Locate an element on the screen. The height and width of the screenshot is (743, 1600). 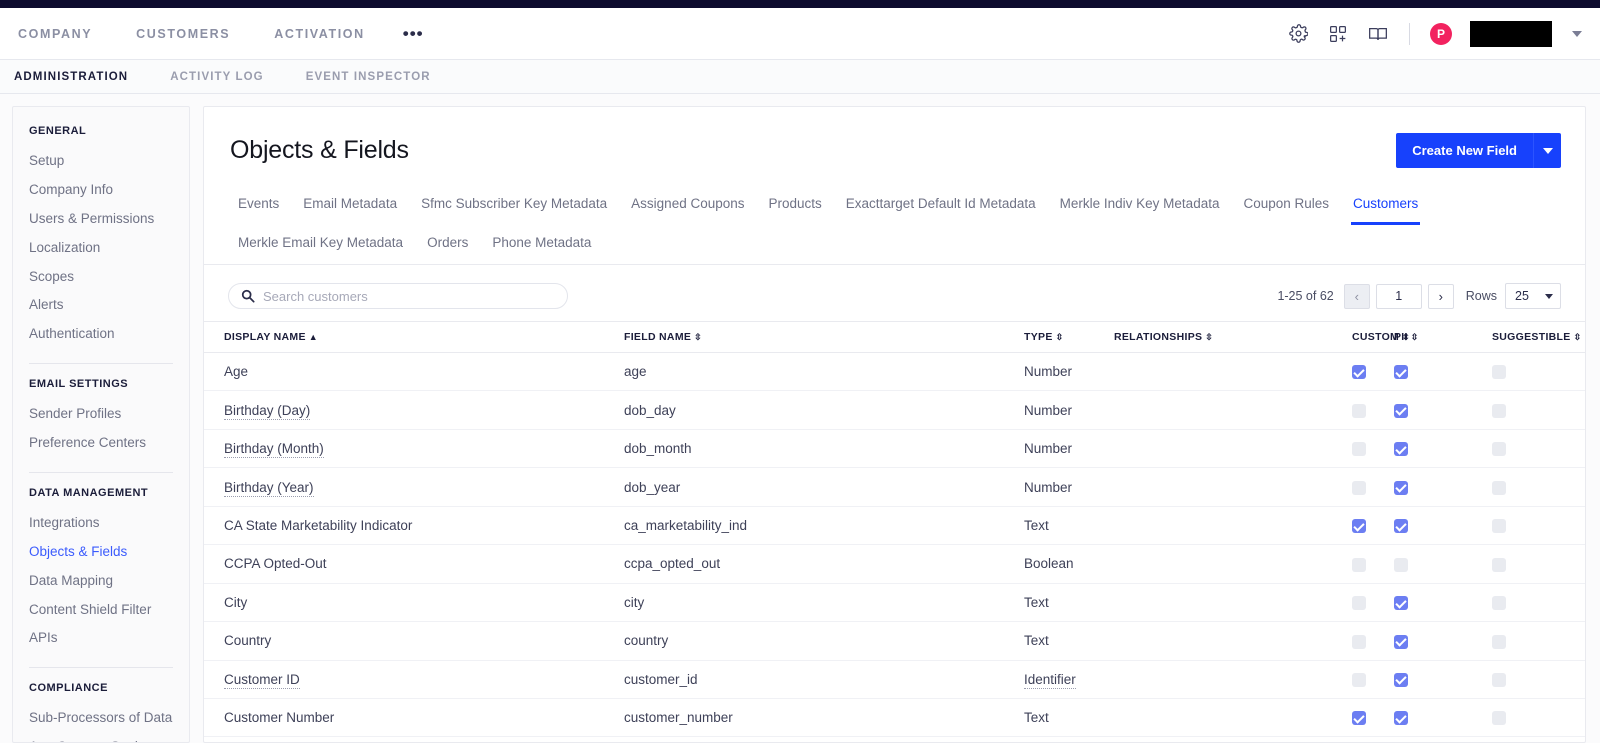
sidebar-item-scopes: Scopes is located at coordinates (101, 277).